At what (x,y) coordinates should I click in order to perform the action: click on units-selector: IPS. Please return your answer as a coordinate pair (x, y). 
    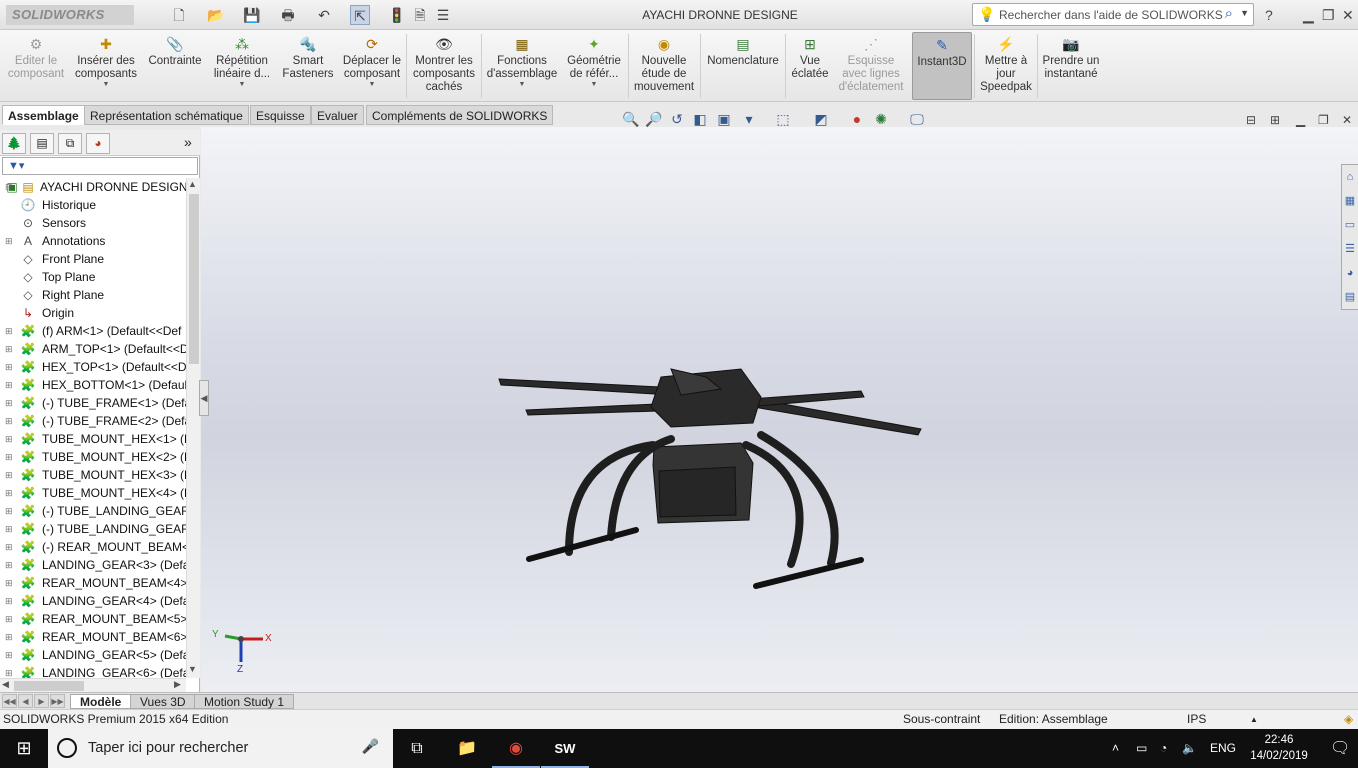
    Looking at the image, I should click on (1196, 719).